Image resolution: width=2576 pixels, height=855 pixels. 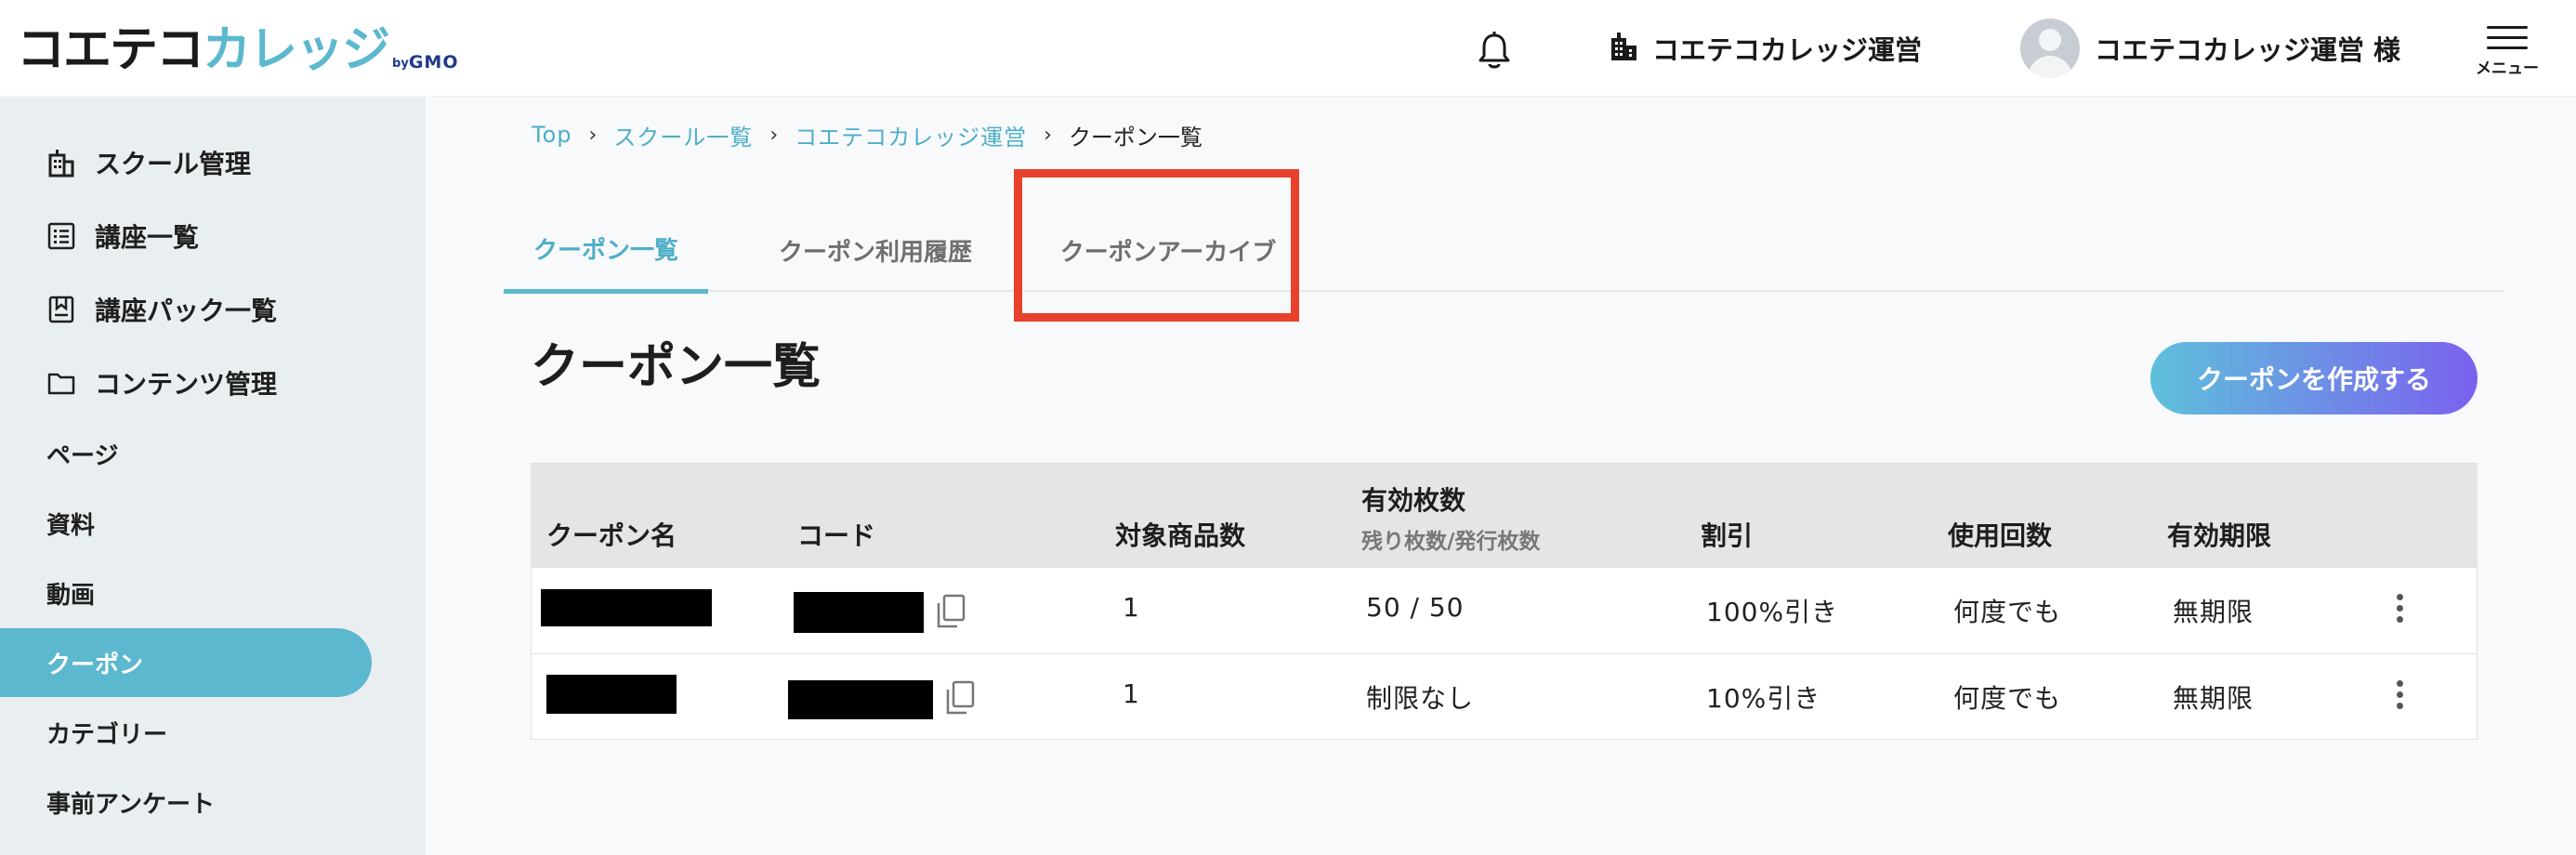 I want to click on sidebar-item-content-management: コンテンツ管理, so click(x=186, y=383).